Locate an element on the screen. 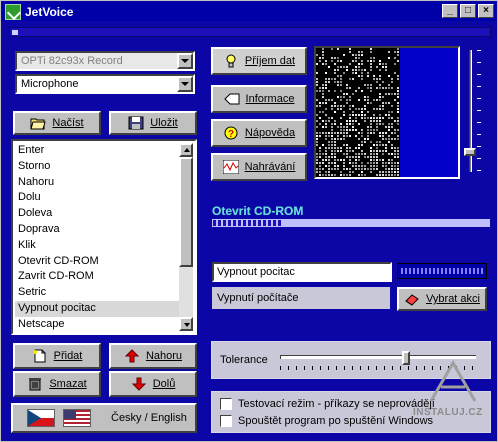 This screenshot has height=442, width=498. device-select: OPTi 82c93x Record is located at coordinates (105, 61).